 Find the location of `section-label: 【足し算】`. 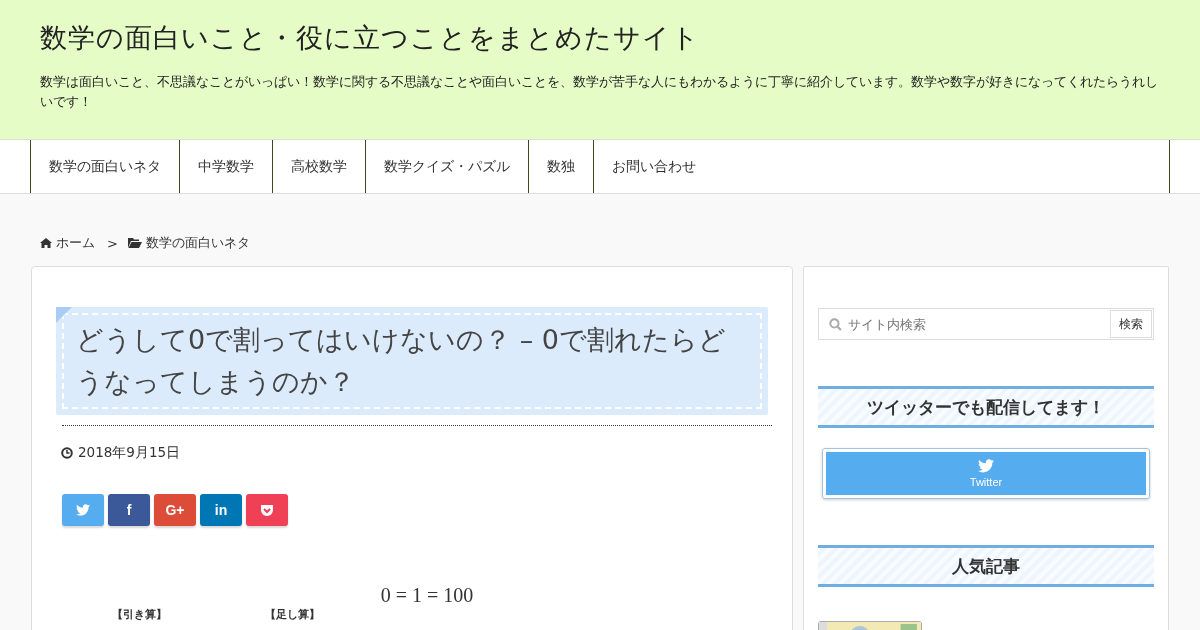

section-label: 【足し算】 is located at coordinates (292, 614).